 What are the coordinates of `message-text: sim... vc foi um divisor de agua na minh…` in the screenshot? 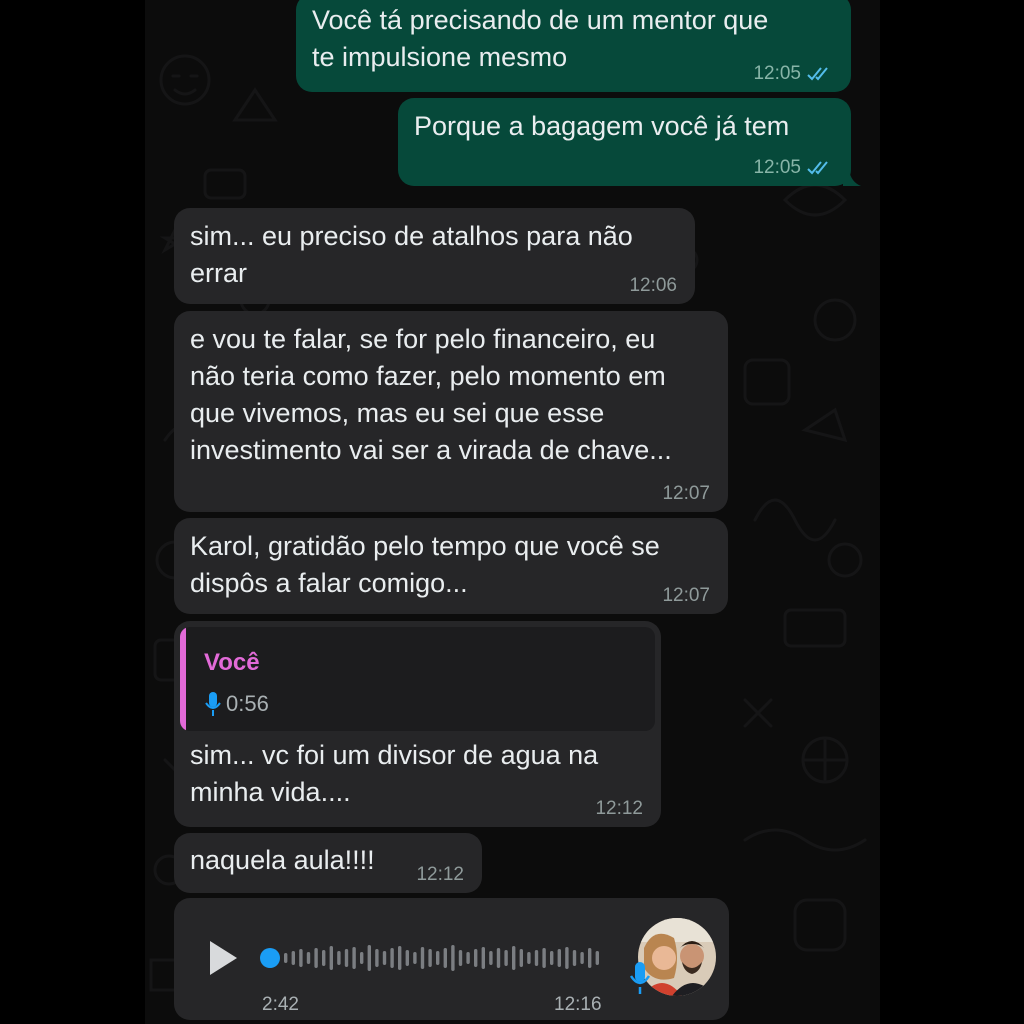 It's located at (394, 773).